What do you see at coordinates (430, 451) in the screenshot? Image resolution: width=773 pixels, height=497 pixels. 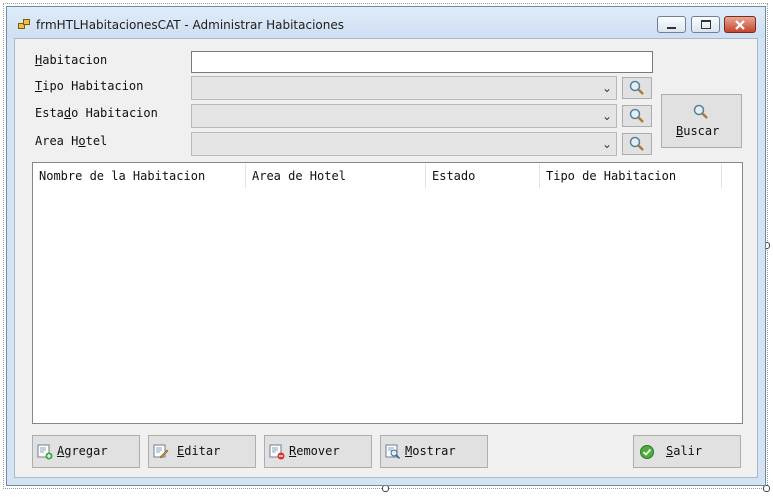 I see `mostrar-label: Mostrar` at bounding box center [430, 451].